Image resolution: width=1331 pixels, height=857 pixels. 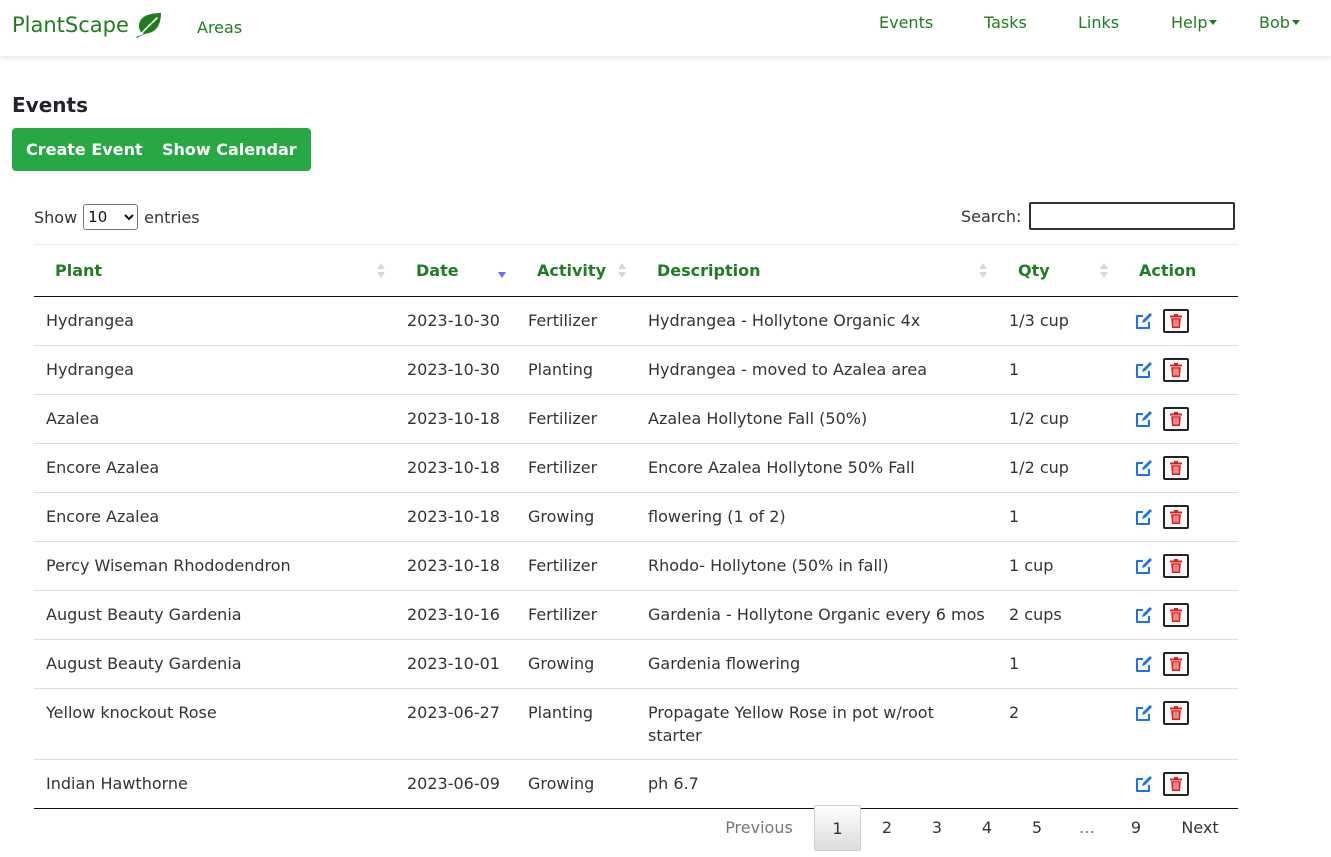 What do you see at coordinates (455, 370) in the screenshot?
I see `cell-date: 2023-10-30` at bounding box center [455, 370].